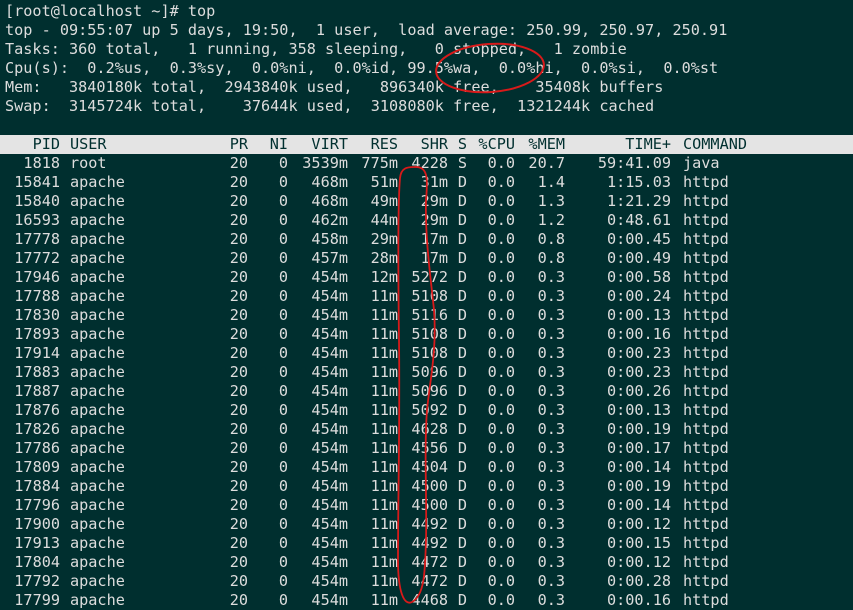 The width and height of the screenshot is (853, 610). What do you see at coordinates (384, 220) in the screenshot?
I see `cell-res: 44m` at bounding box center [384, 220].